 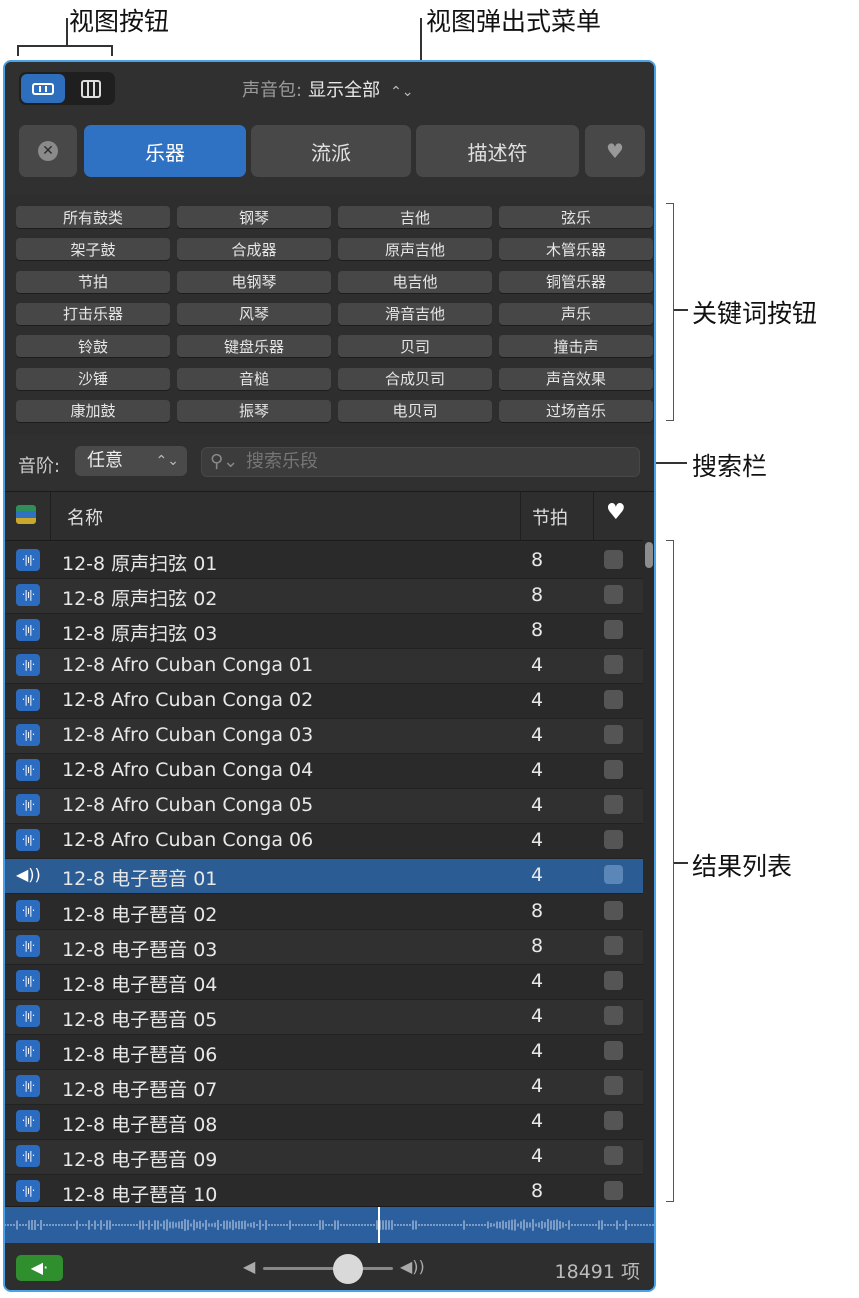 I want to click on tab-genre: 流派, so click(x=331, y=151).